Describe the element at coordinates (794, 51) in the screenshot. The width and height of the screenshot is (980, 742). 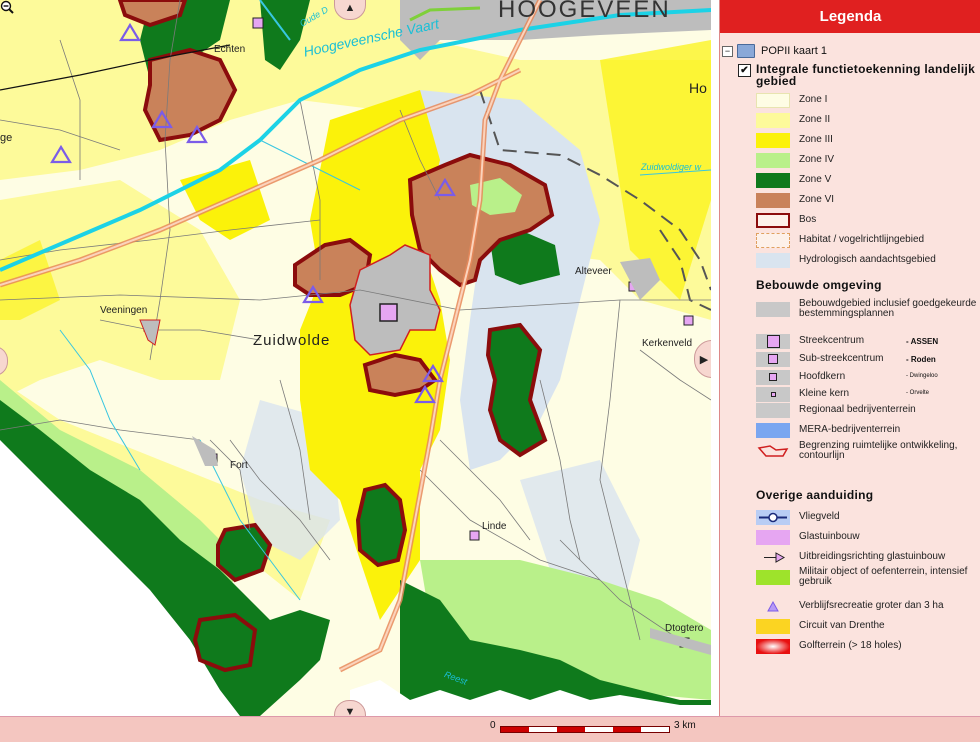
I see `tree-root-label: POPII kaart 1` at that location.